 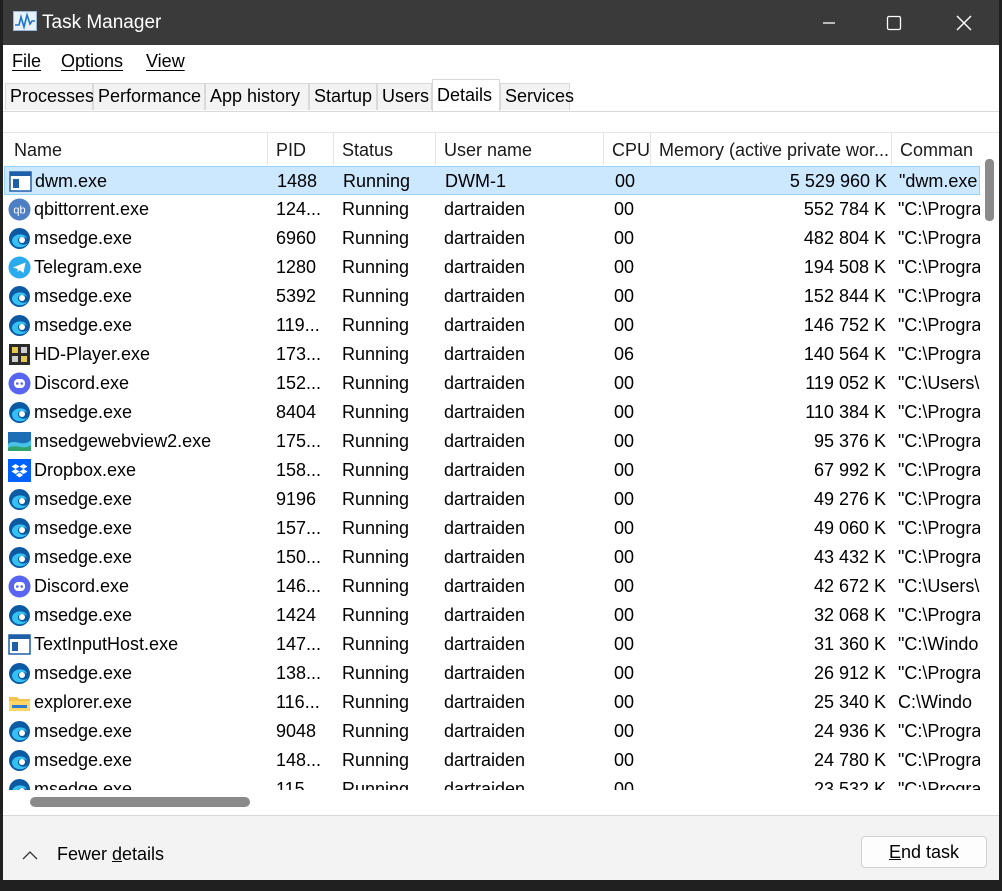 What do you see at coordinates (844, 354) in the screenshot?
I see `cell-memory: 140 564 K` at bounding box center [844, 354].